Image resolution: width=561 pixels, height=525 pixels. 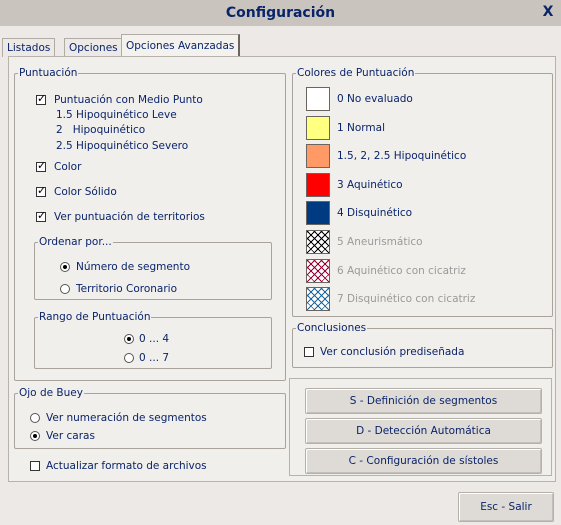 I want to click on window-title: Configuración, so click(x=280, y=13).